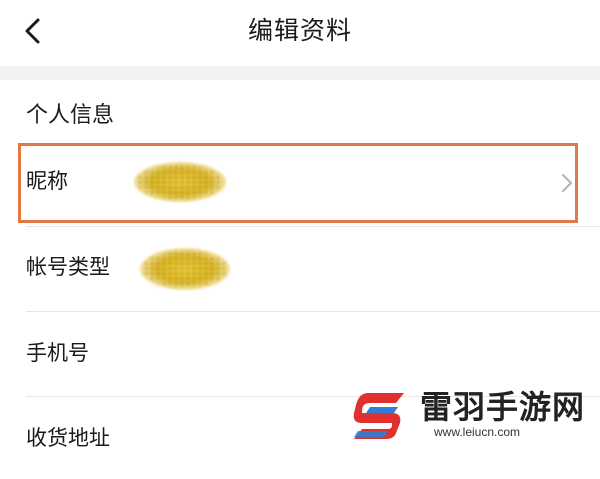 Image resolution: width=600 pixels, height=479 pixels. I want to click on top-bar: 编辑资料, so click(300, 33).